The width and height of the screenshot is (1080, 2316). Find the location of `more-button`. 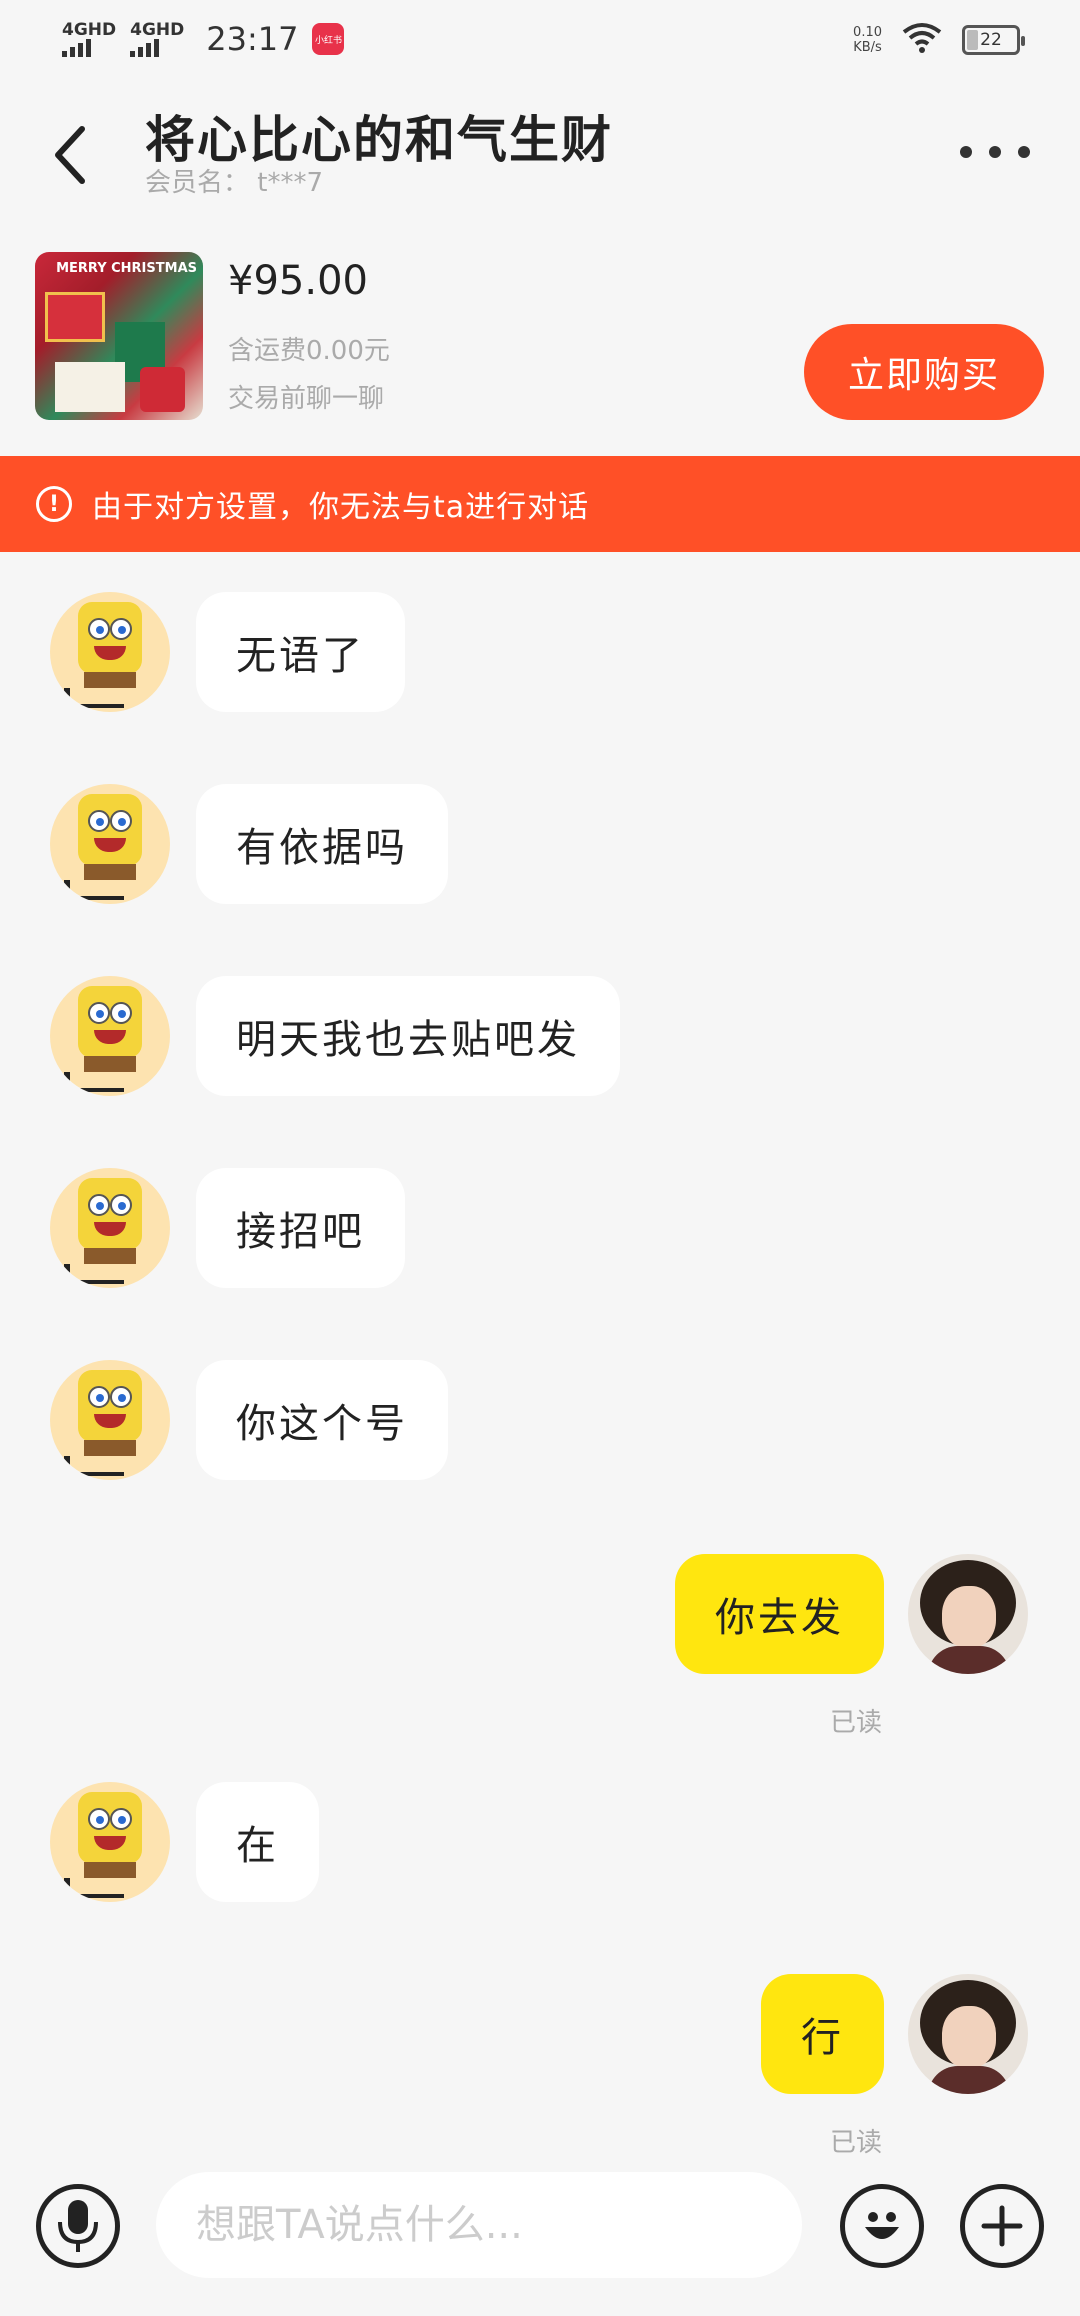

more-button is located at coordinates (995, 152).